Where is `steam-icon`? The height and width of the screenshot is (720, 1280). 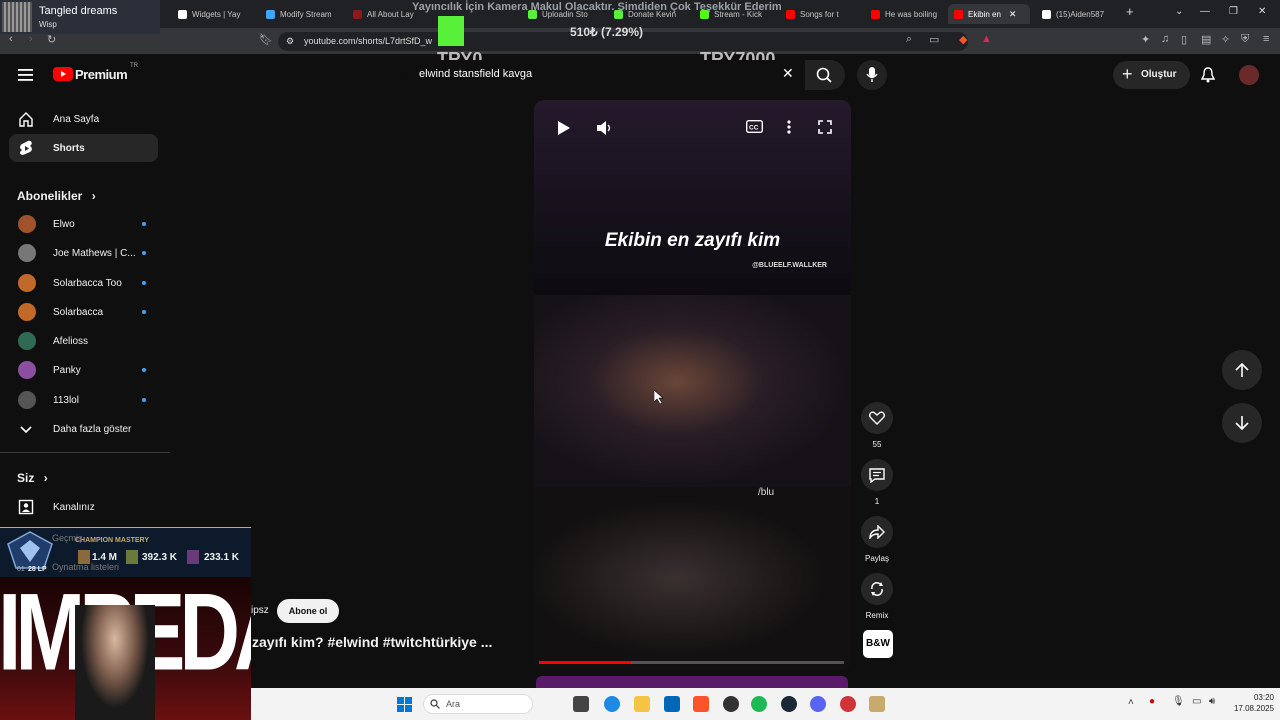 steam-icon is located at coordinates (789, 704).